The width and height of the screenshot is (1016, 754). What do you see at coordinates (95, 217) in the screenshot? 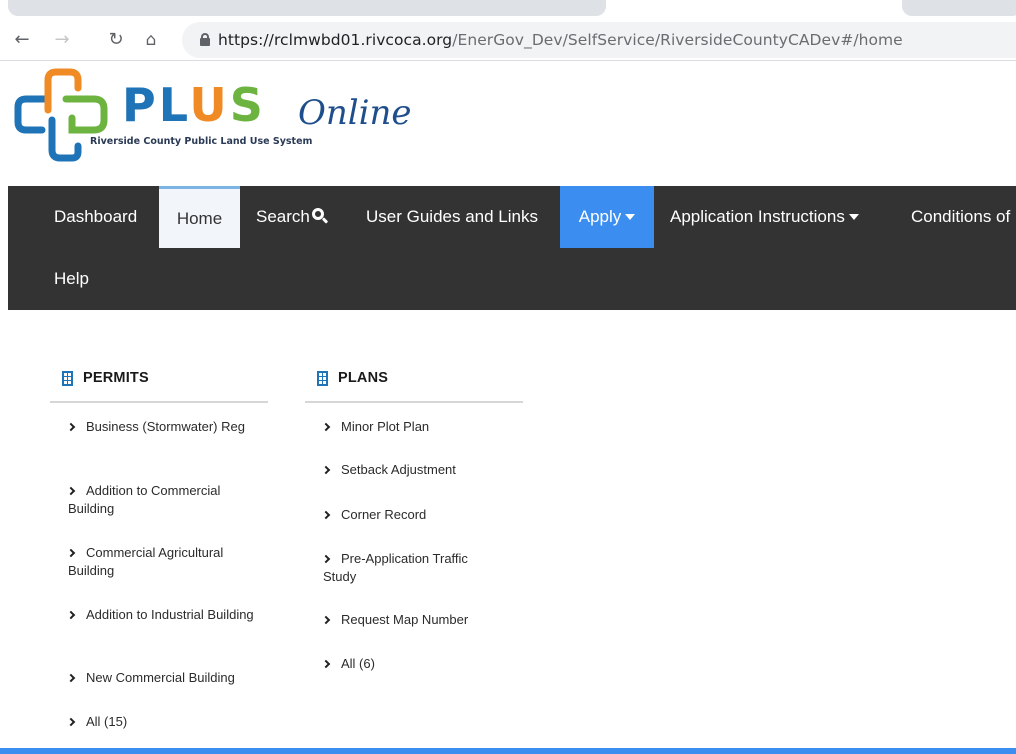
I see `nav-dashboard: Dashboard` at bounding box center [95, 217].